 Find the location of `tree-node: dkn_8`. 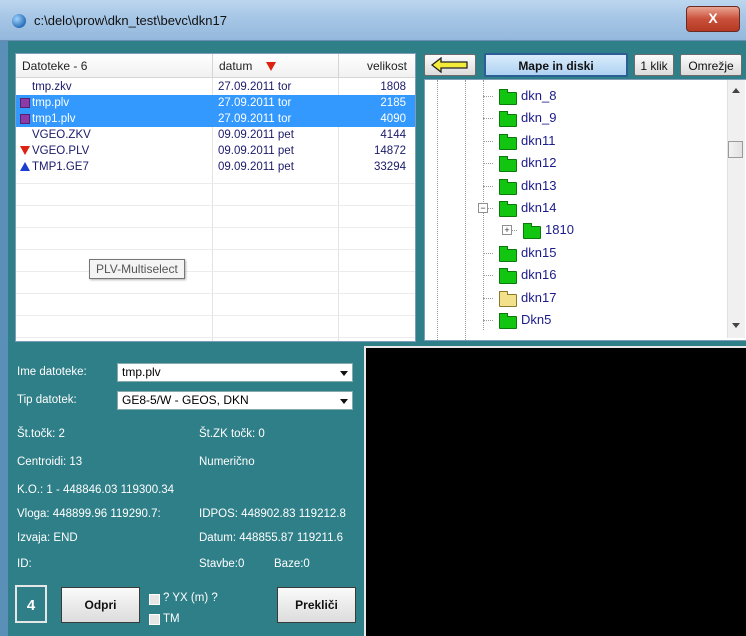

tree-node: dkn_8 is located at coordinates (538, 96).